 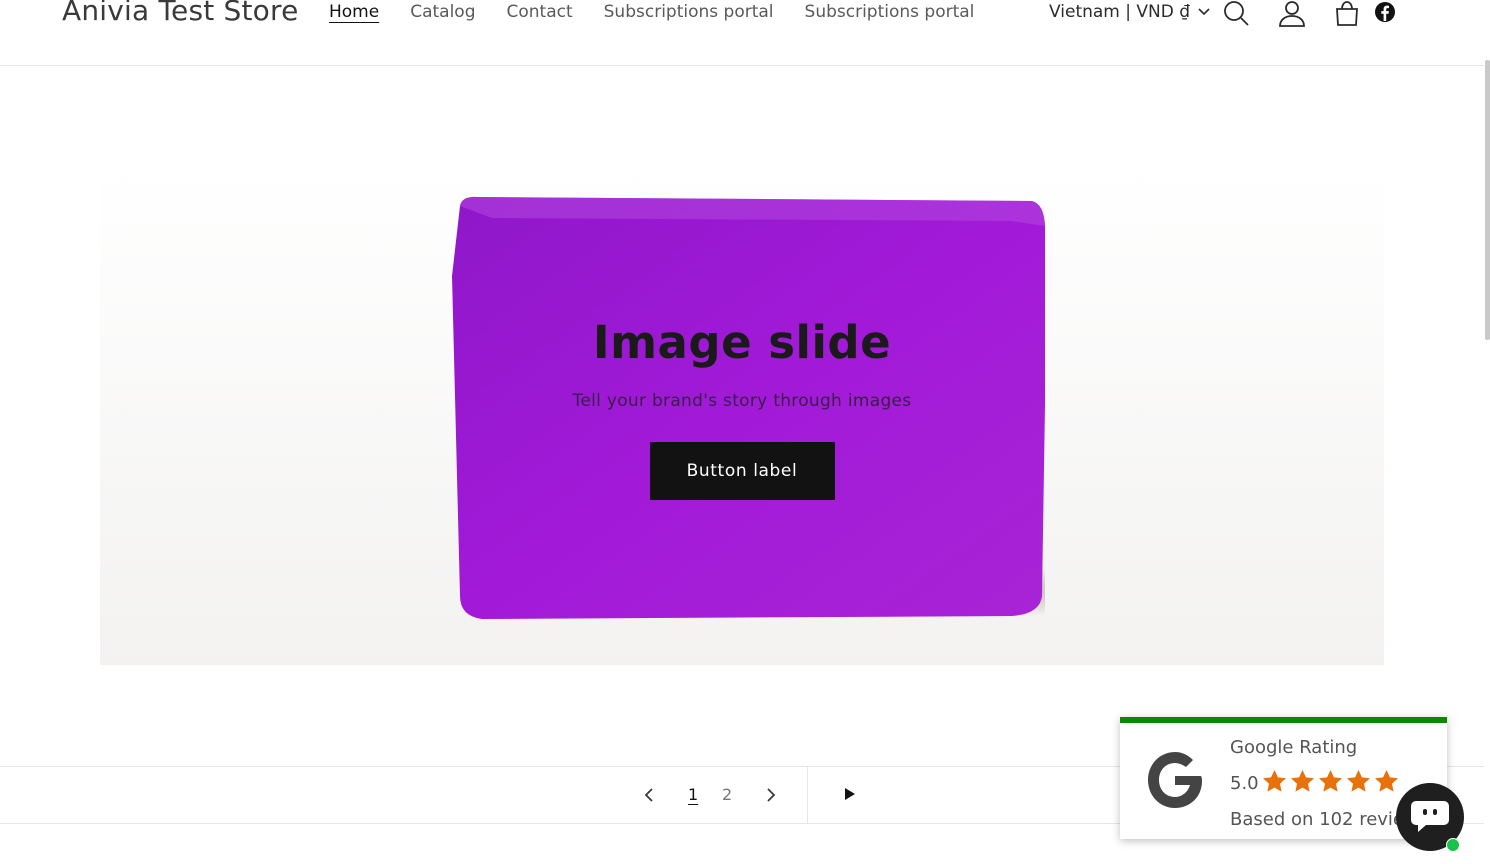 What do you see at coordinates (693, 794) in the screenshot?
I see `slide-page-1: 1` at bounding box center [693, 794].